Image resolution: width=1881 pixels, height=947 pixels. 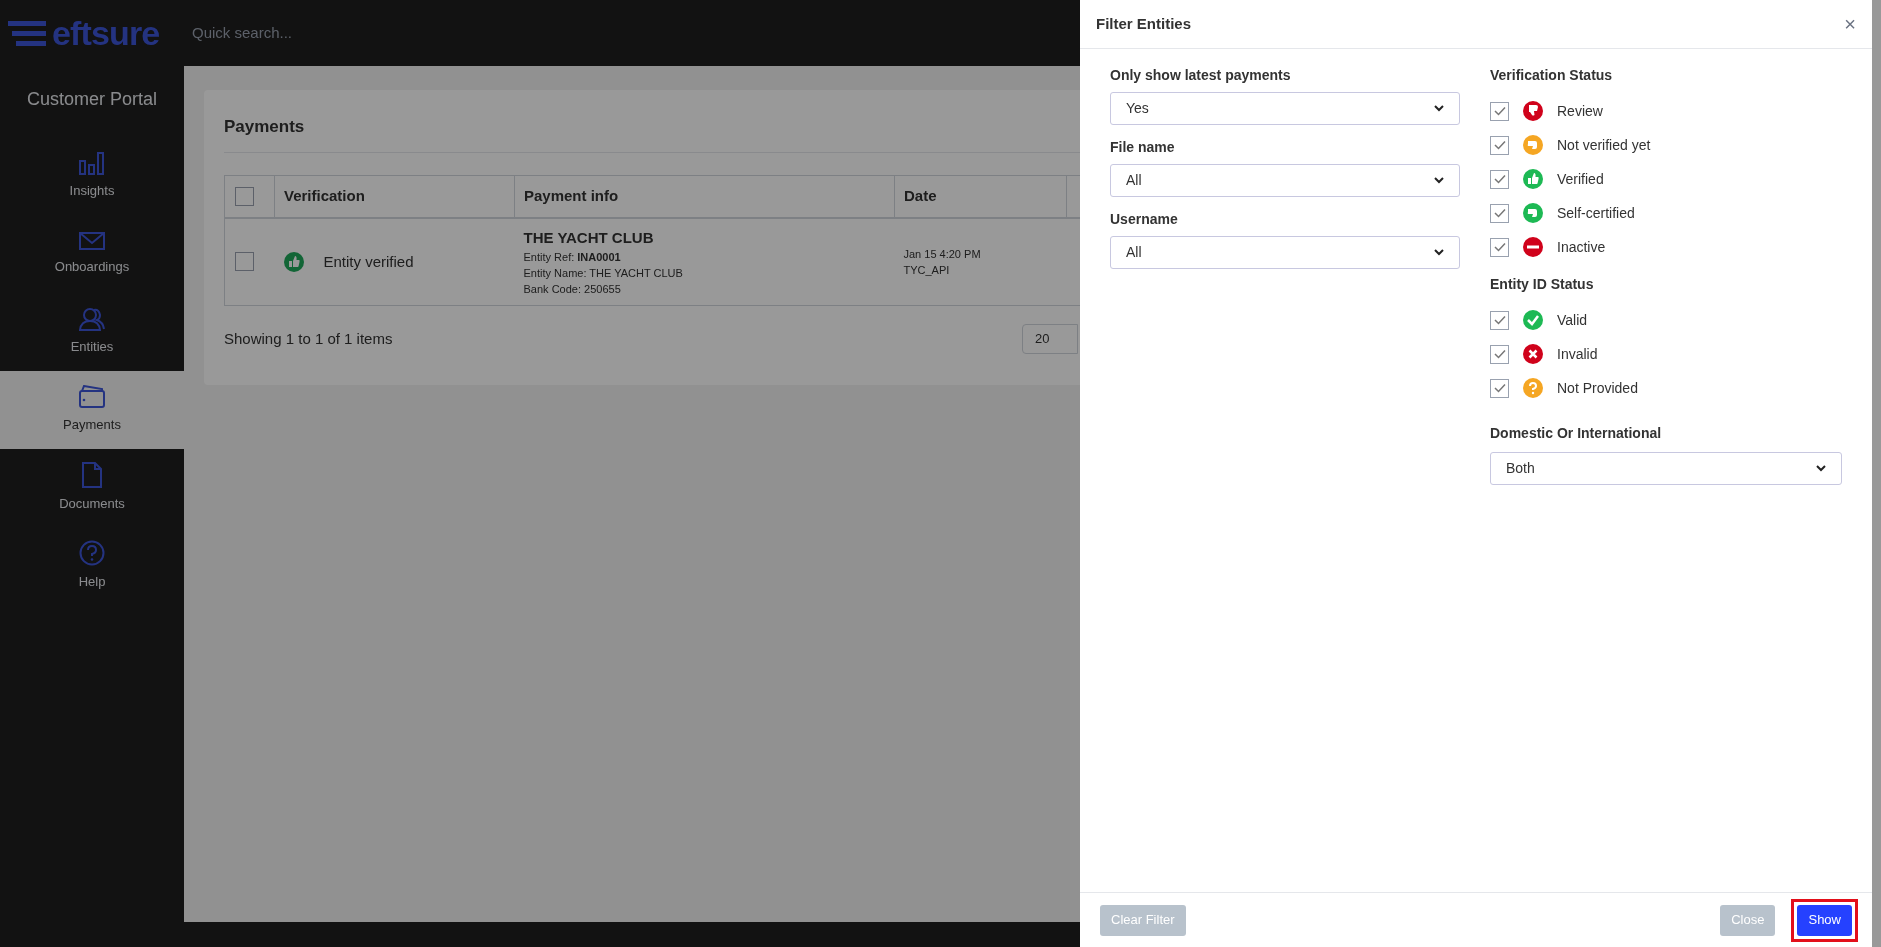 What do you see at coordinates (1581, 247) in the screenshot?
I see `option-label: Inactive` at bounding box center [1581, 247].